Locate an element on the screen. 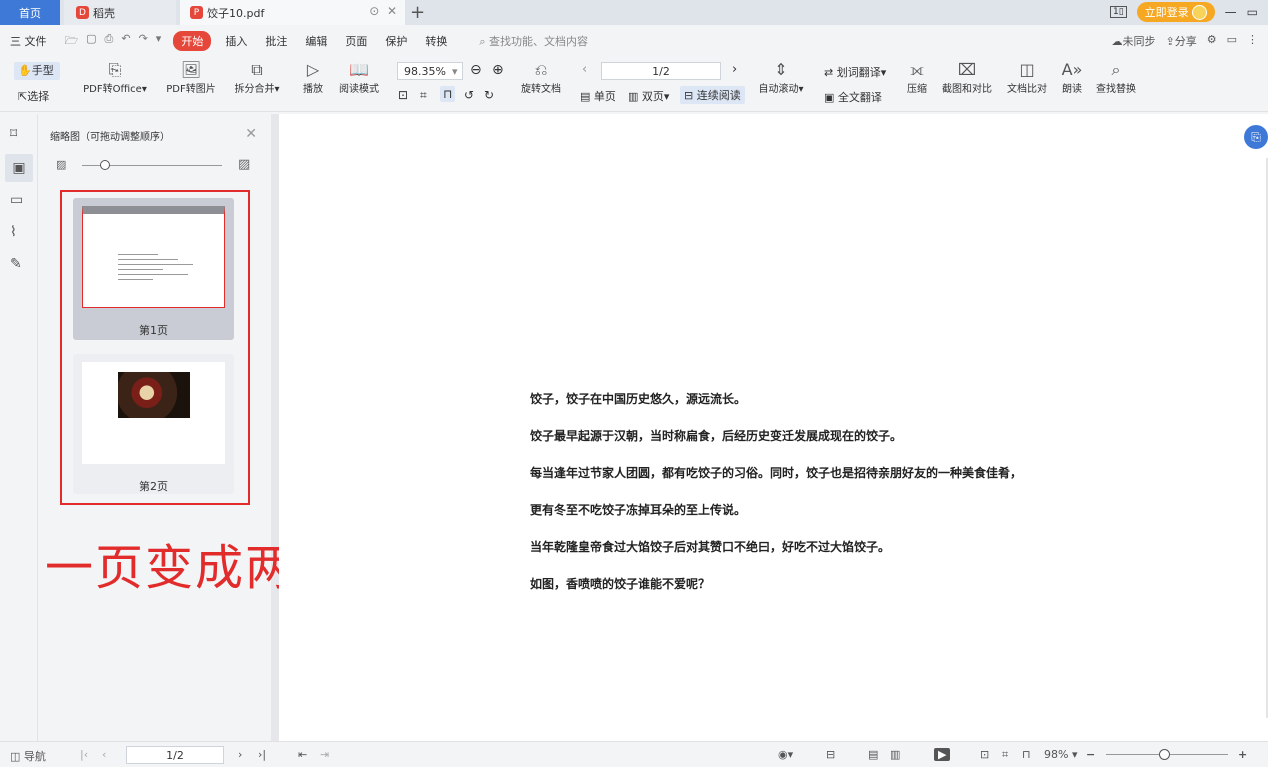  thumbnail-icon: ▣ is located at coordinates (19, 168).